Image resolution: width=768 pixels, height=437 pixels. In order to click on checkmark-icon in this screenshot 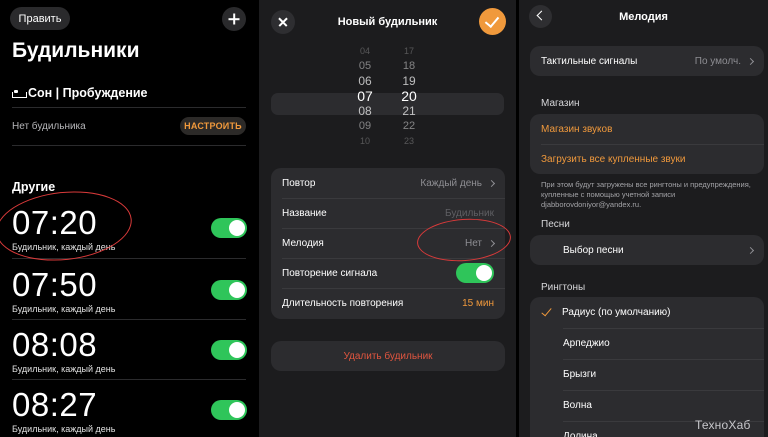, I will do `click(546, 311)`.